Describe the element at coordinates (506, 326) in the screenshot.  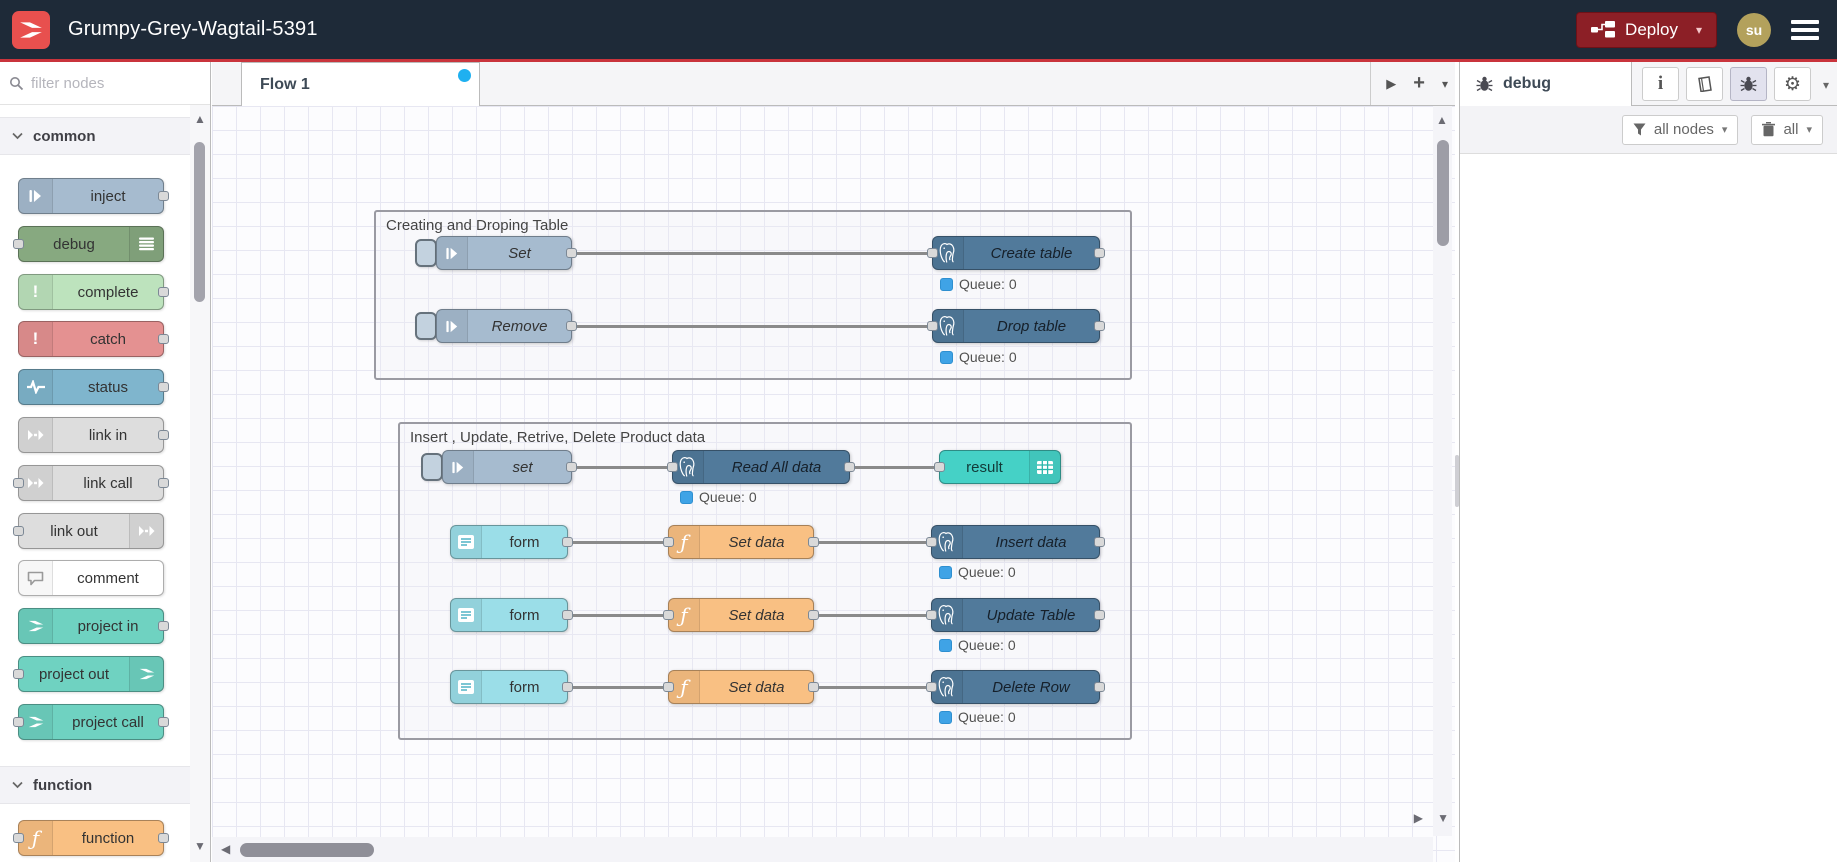
I see `node-inject-remove: Remove` at that location.